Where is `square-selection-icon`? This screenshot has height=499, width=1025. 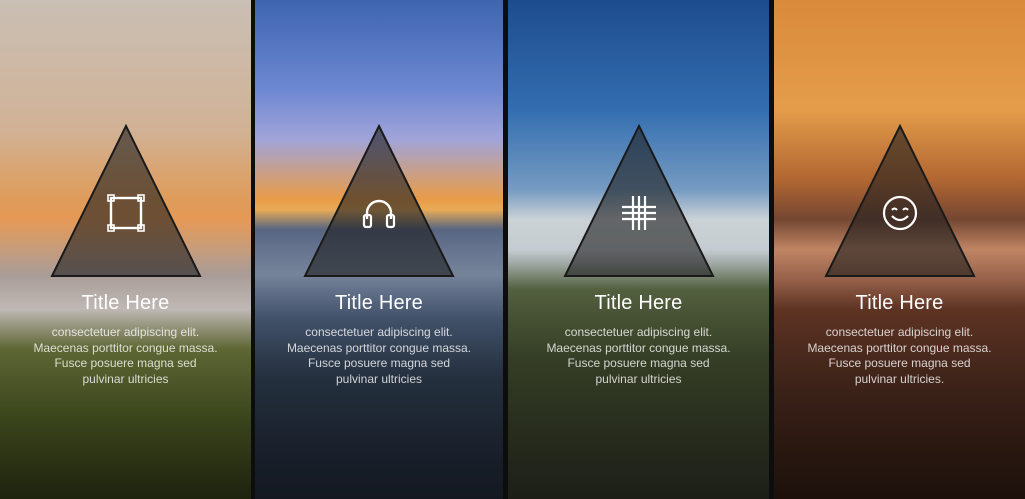
square-selection-icon is located at coordinates (125, 213).